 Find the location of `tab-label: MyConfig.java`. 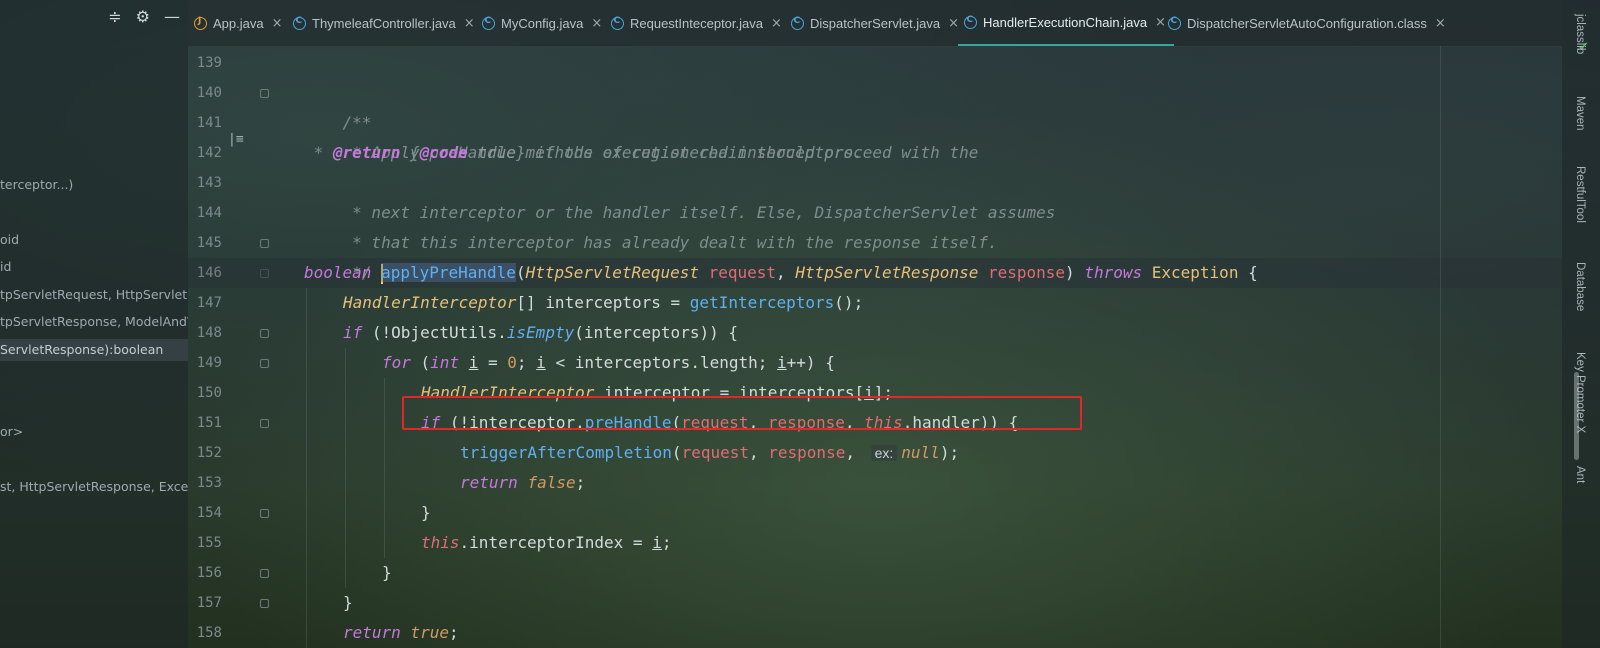

tab-label: MyConfig.java is located at coordinates (542, 23).